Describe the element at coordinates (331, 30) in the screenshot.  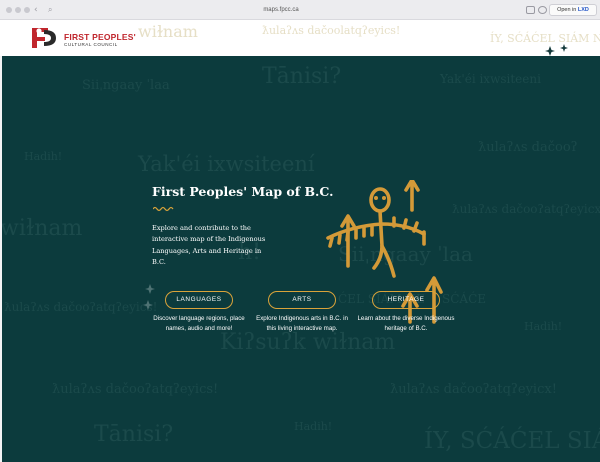
I see `header-bg-word: ƛulaʔʌs dačoolatqʔeyics!` at that location.